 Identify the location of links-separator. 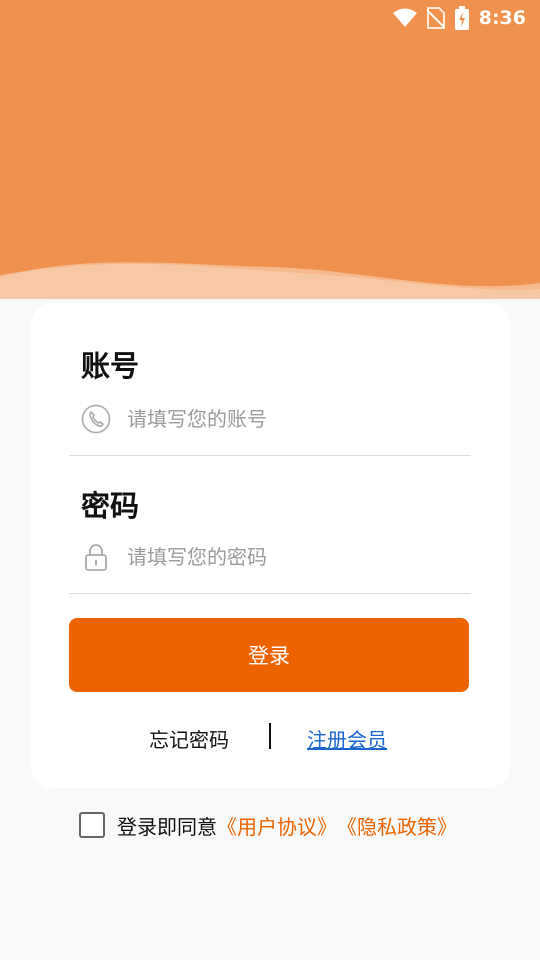
(270, 736).